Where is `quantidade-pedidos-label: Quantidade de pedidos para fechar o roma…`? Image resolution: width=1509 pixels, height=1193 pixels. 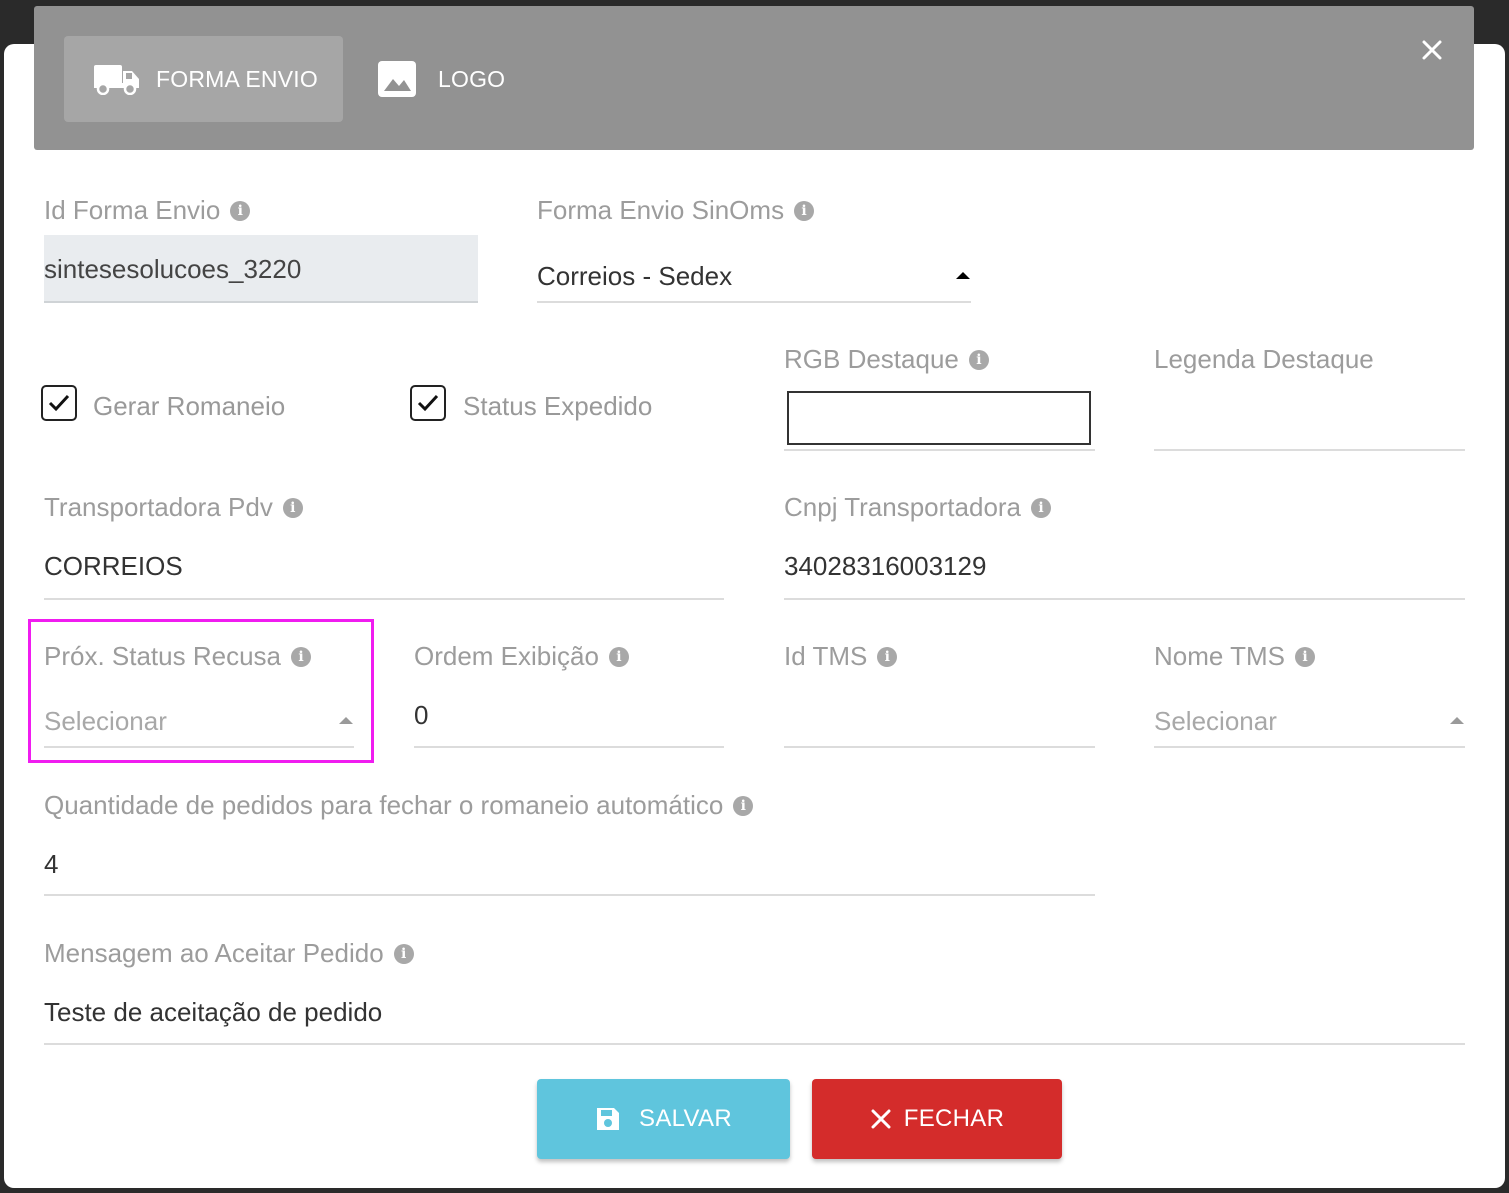
quantidade-pedidos-label: Quantidade de pedidos para fechar o roma… is located at coordinates (399, 805).